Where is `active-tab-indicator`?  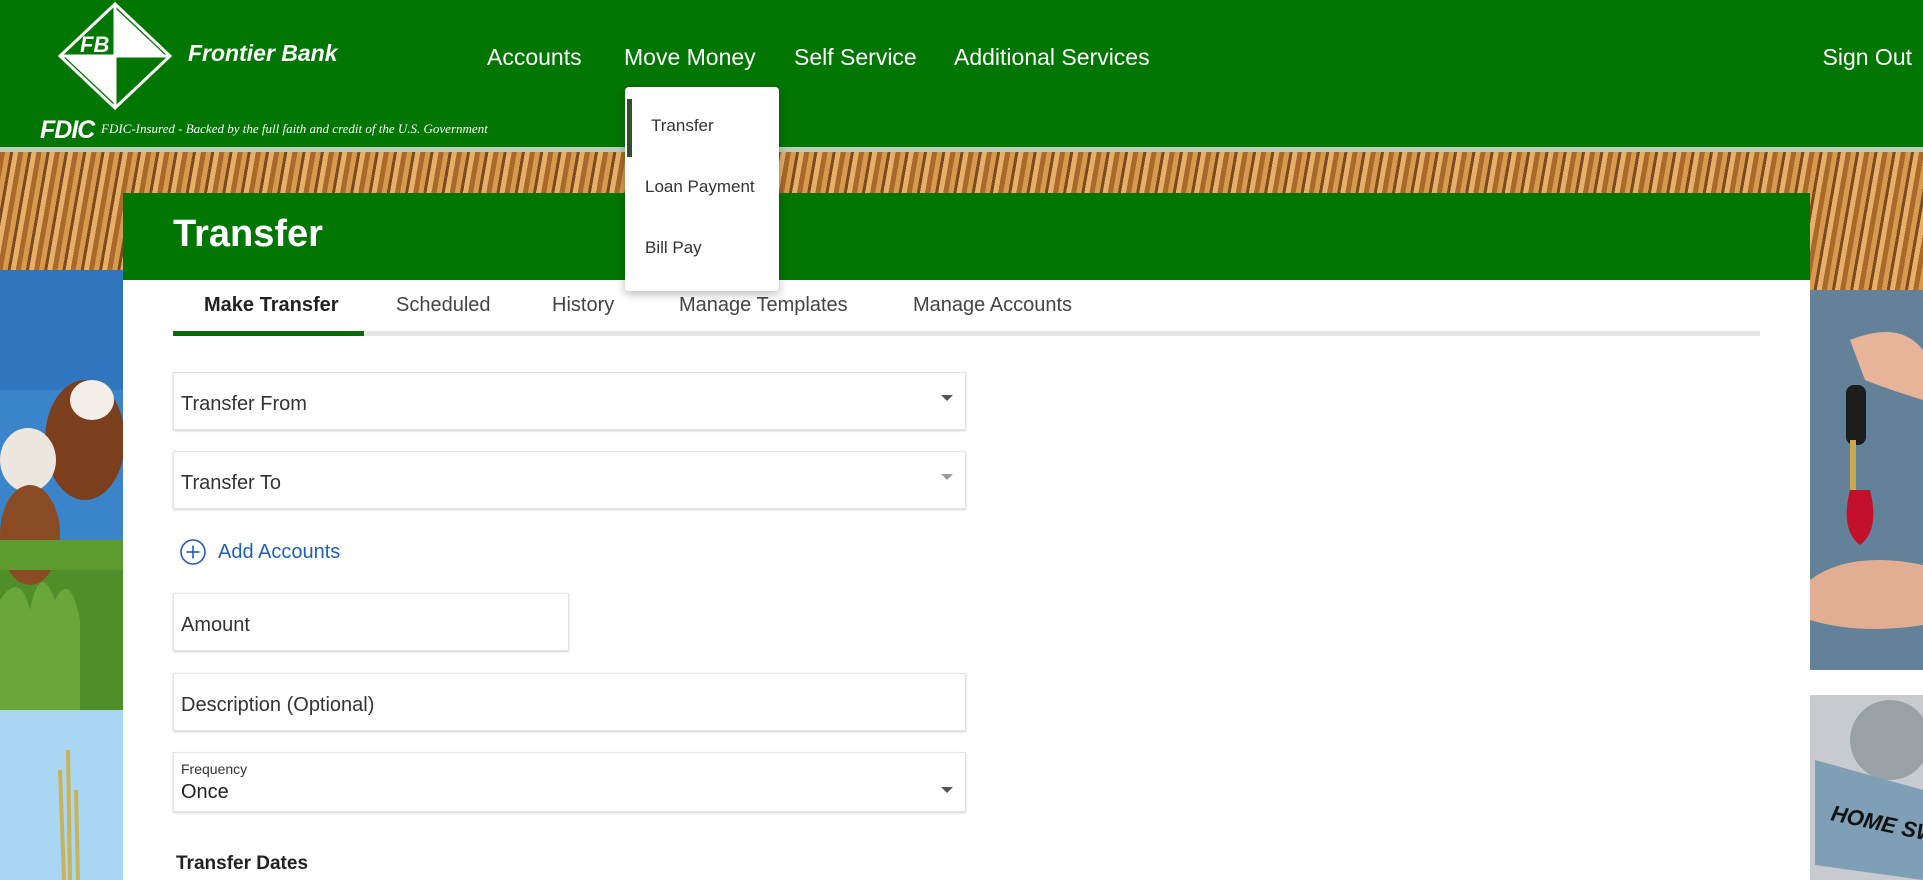
active-tab-indicator is located at coordinates (268, 333).